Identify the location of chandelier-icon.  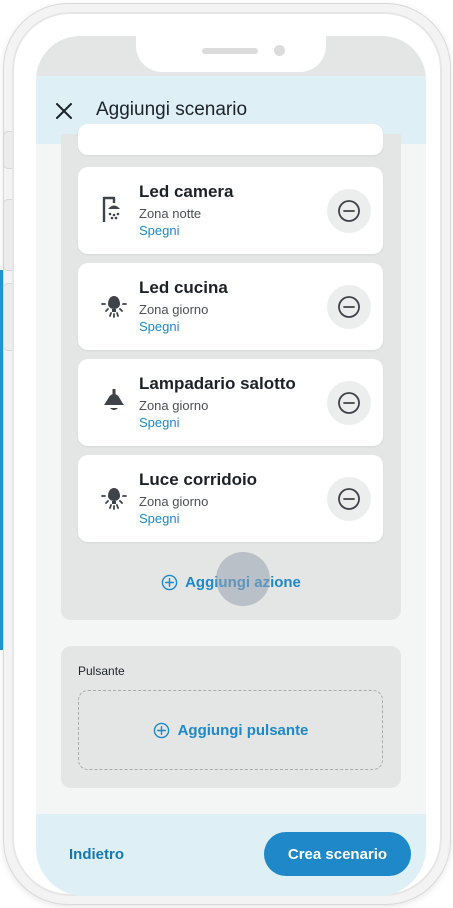
(114, 399).